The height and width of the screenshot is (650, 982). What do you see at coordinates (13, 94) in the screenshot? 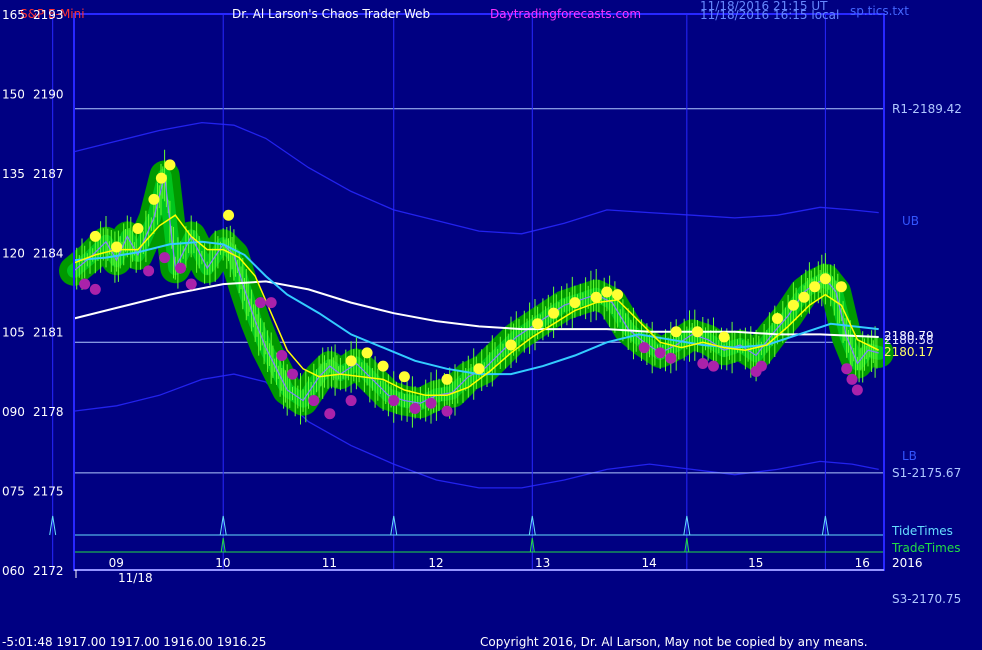
I see `y-tick-left: 150` at bounding box center [13, 94].